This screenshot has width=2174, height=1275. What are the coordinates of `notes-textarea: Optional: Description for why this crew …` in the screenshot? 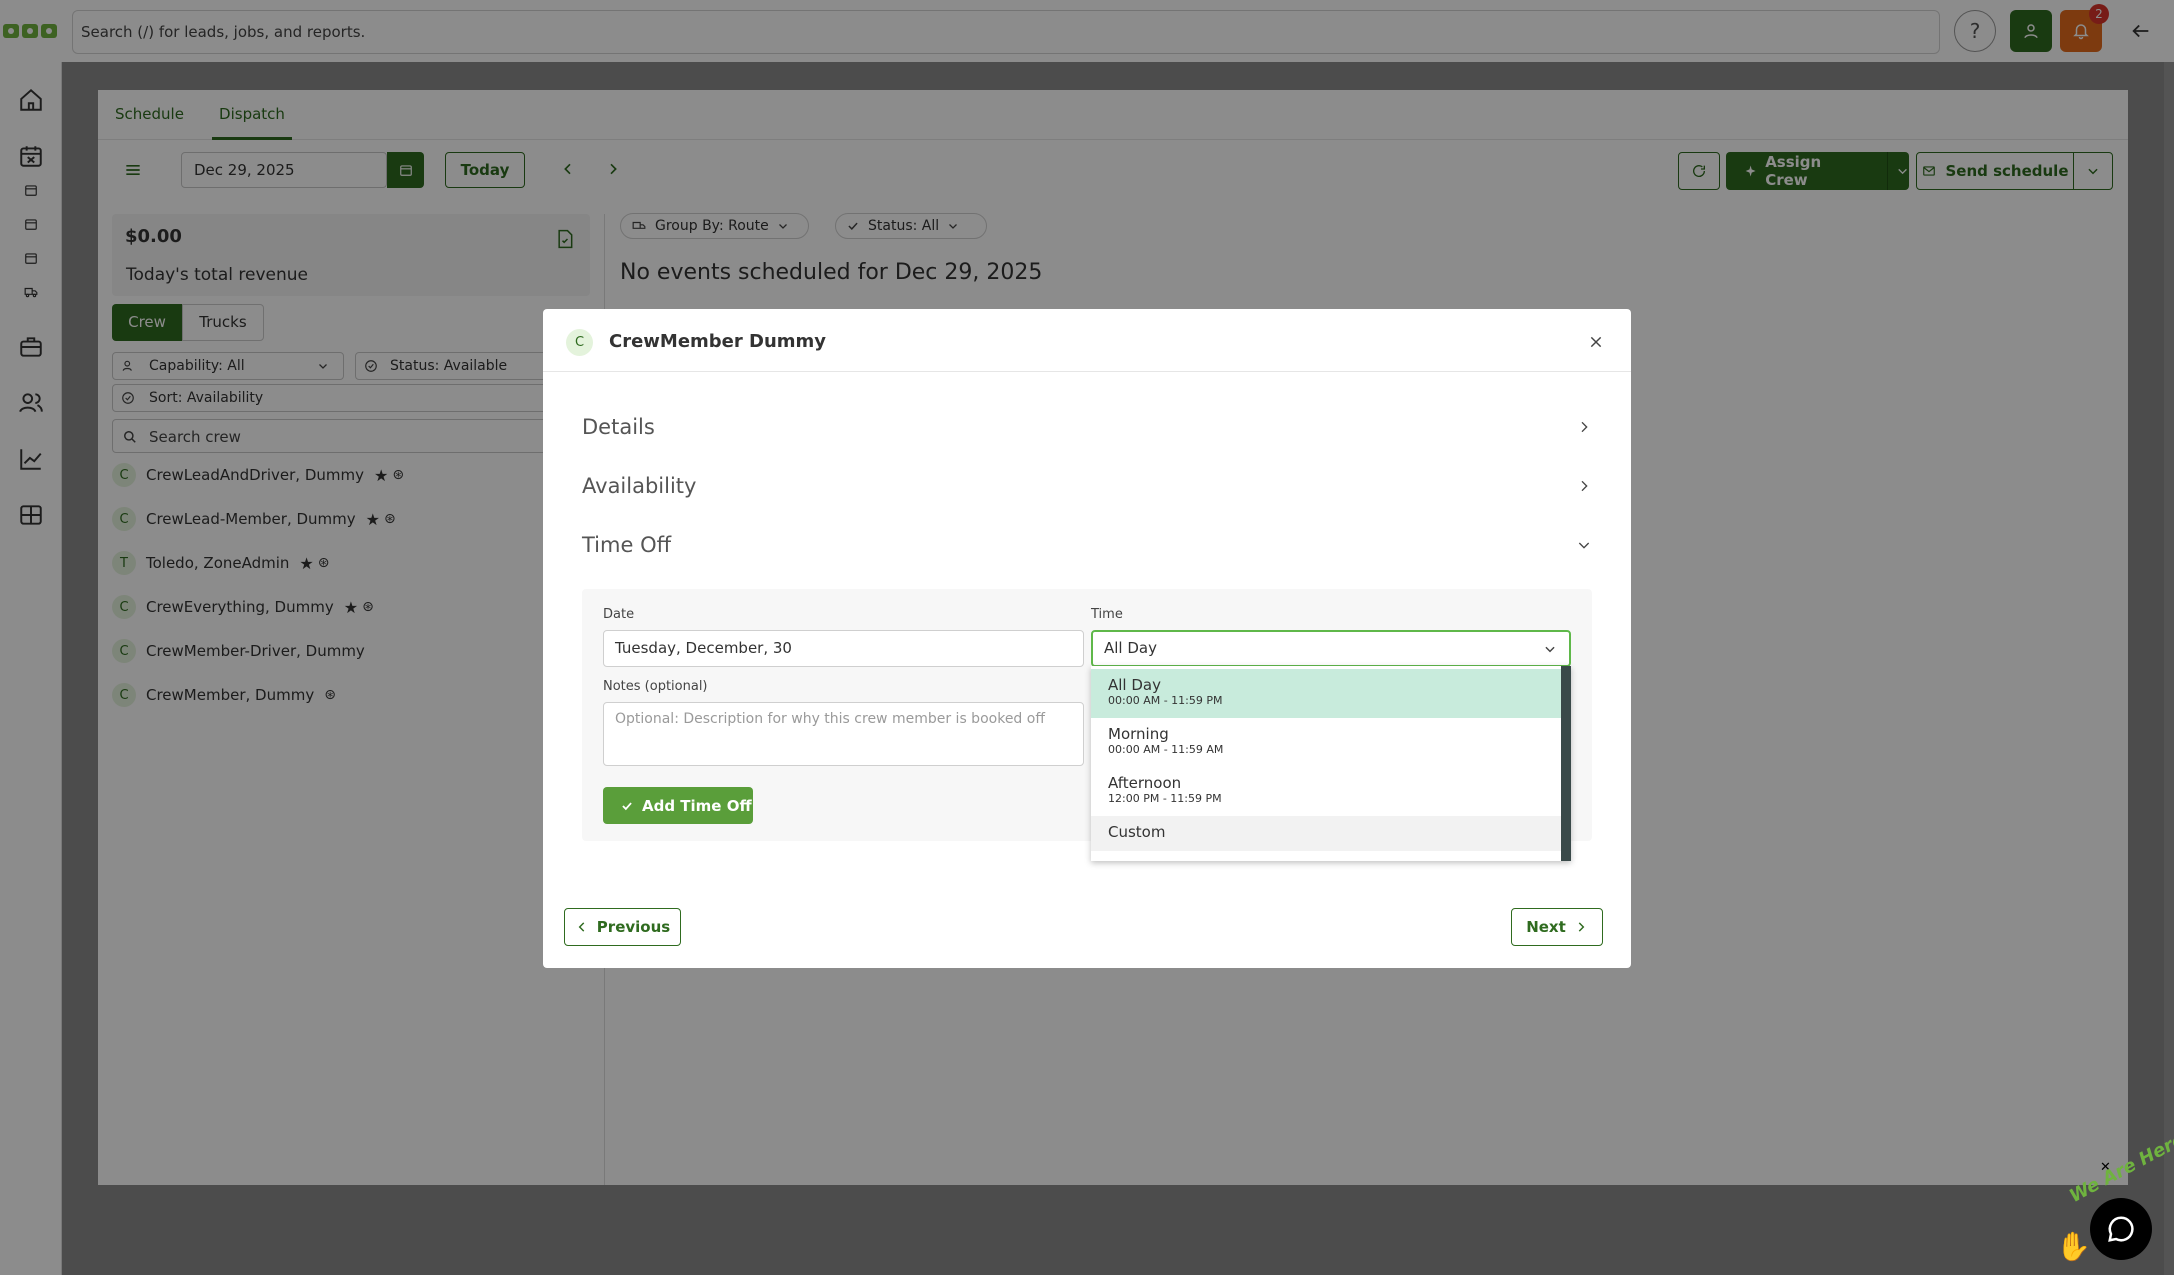 It's located at (843, 734).